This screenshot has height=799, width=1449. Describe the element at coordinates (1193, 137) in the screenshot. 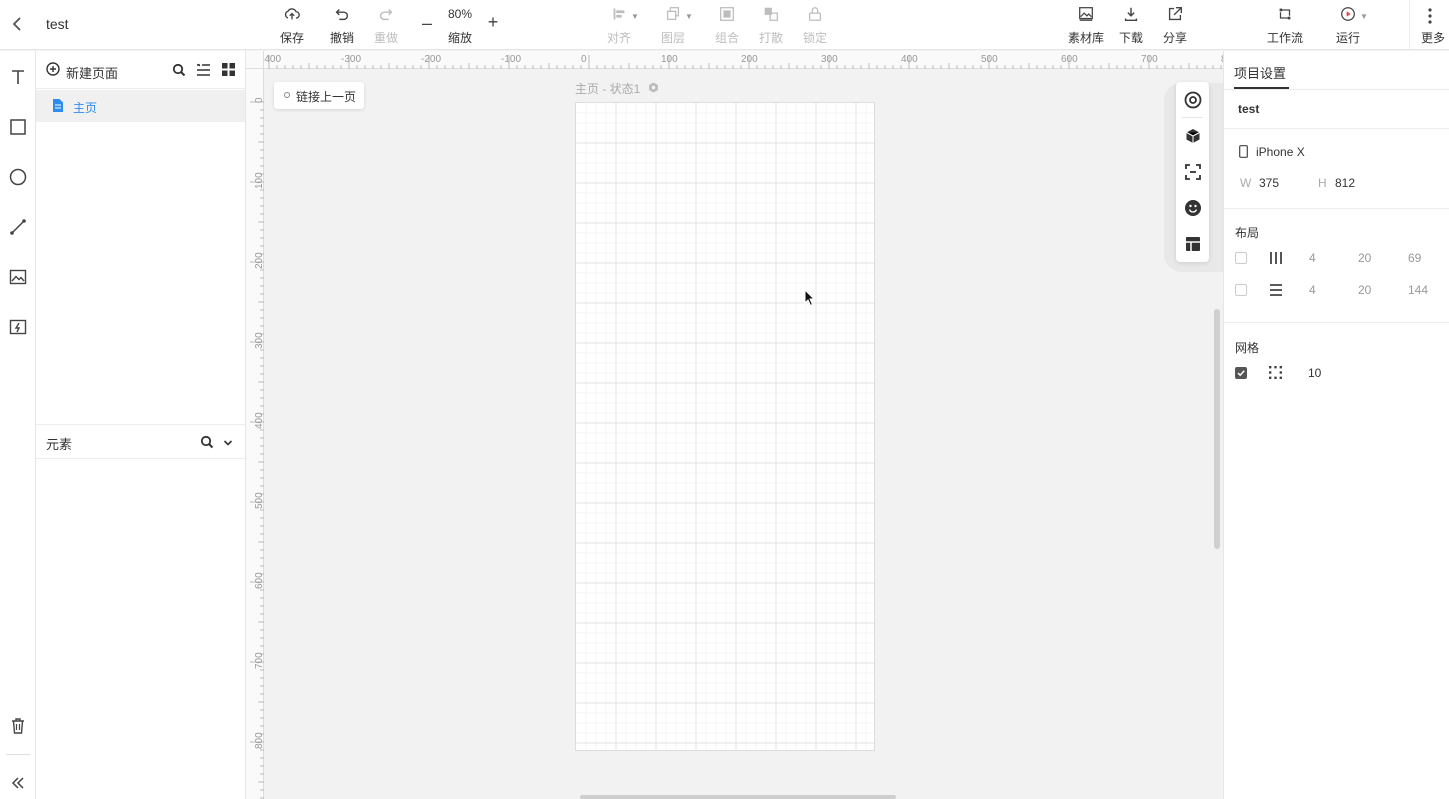

I see `cube-icon` at that location.